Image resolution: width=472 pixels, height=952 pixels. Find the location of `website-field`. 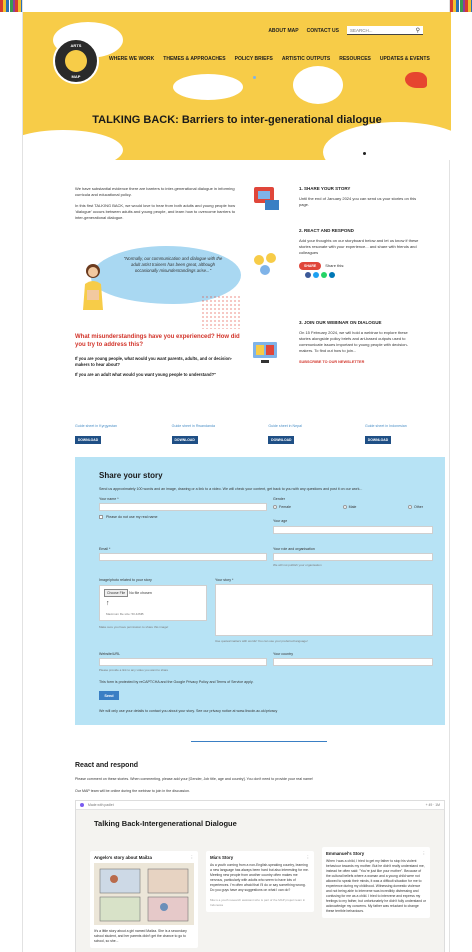

website-field is located at coordinates (183, 662).